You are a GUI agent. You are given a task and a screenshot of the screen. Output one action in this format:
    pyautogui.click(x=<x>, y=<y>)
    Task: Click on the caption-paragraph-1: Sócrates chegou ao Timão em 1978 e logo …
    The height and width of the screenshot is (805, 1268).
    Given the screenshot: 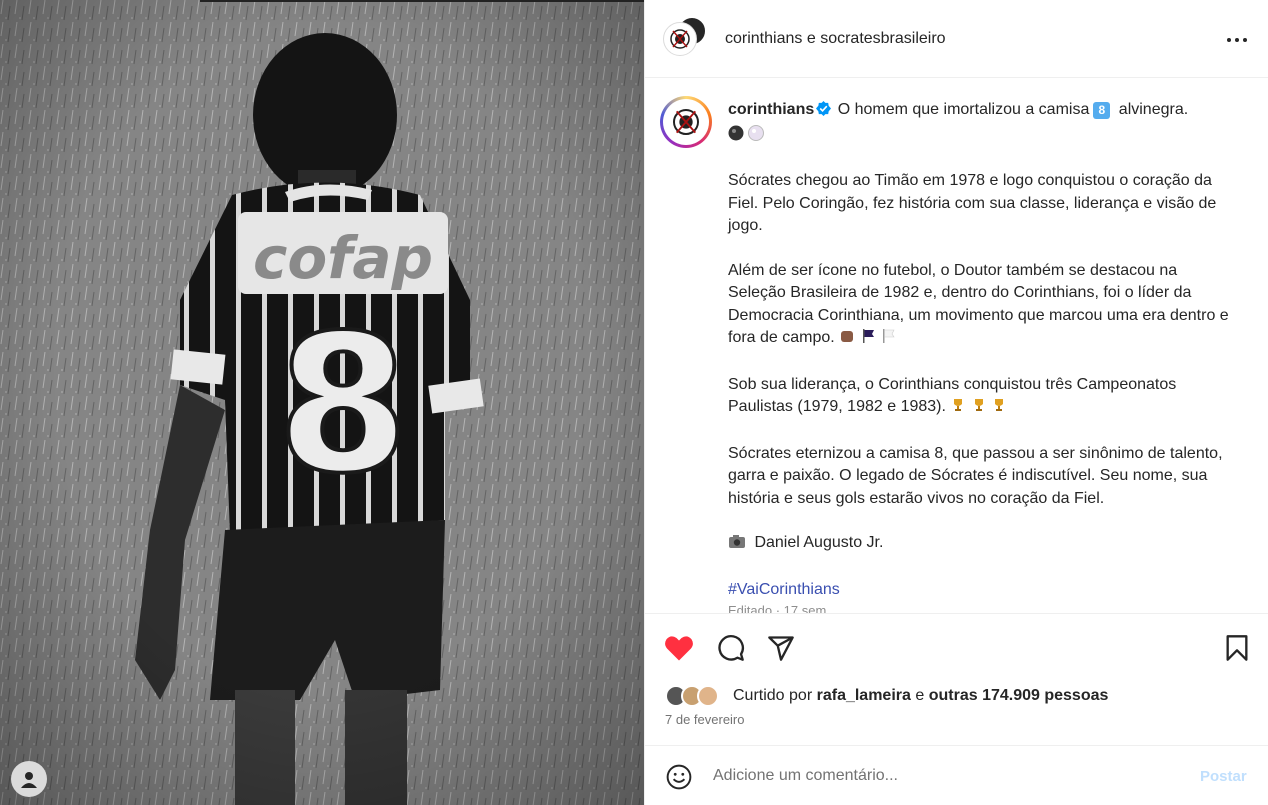 What is the action you would take?
    pyautogui.click(x=972, y=203)
    